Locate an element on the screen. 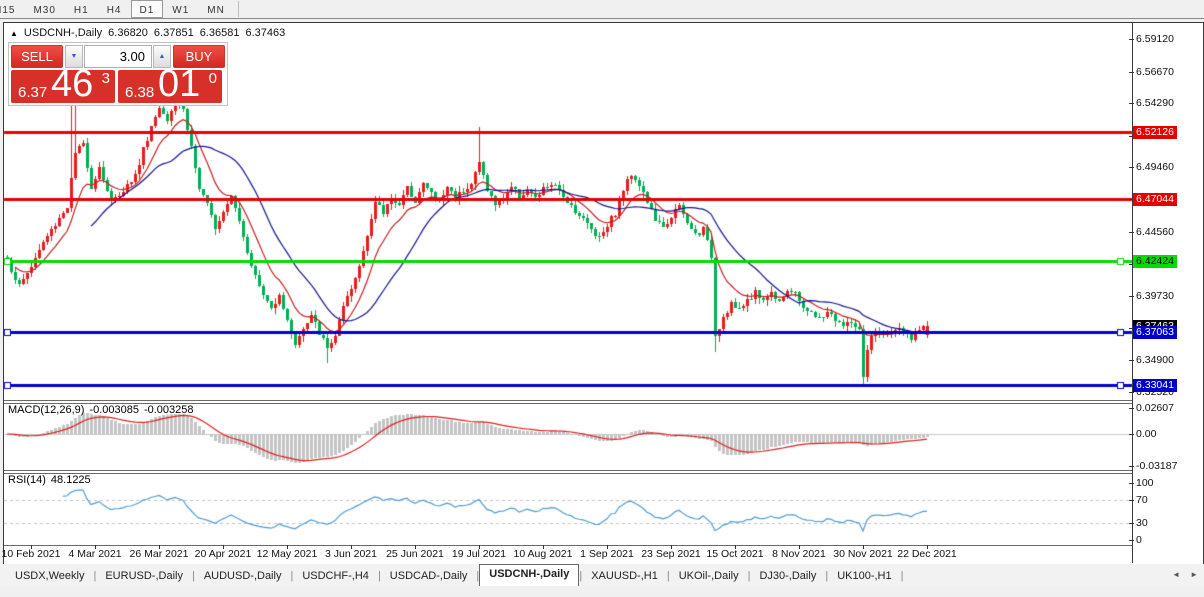  price-tick-label: 6.44560 is located at coordinates (1151, 232).